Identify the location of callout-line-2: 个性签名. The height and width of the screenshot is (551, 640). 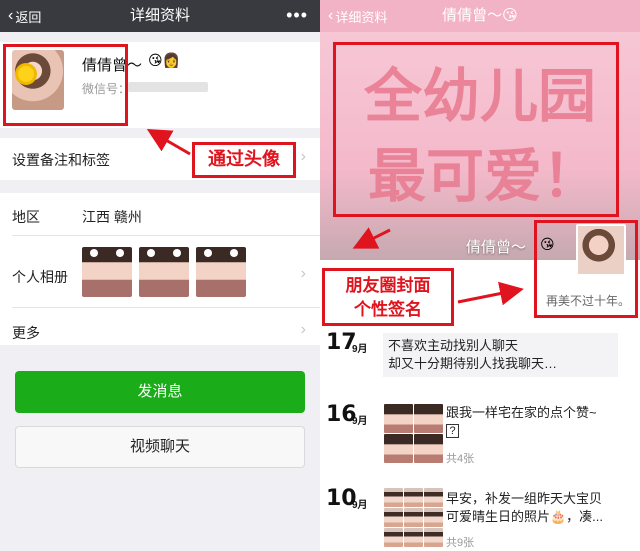
(388, 310).